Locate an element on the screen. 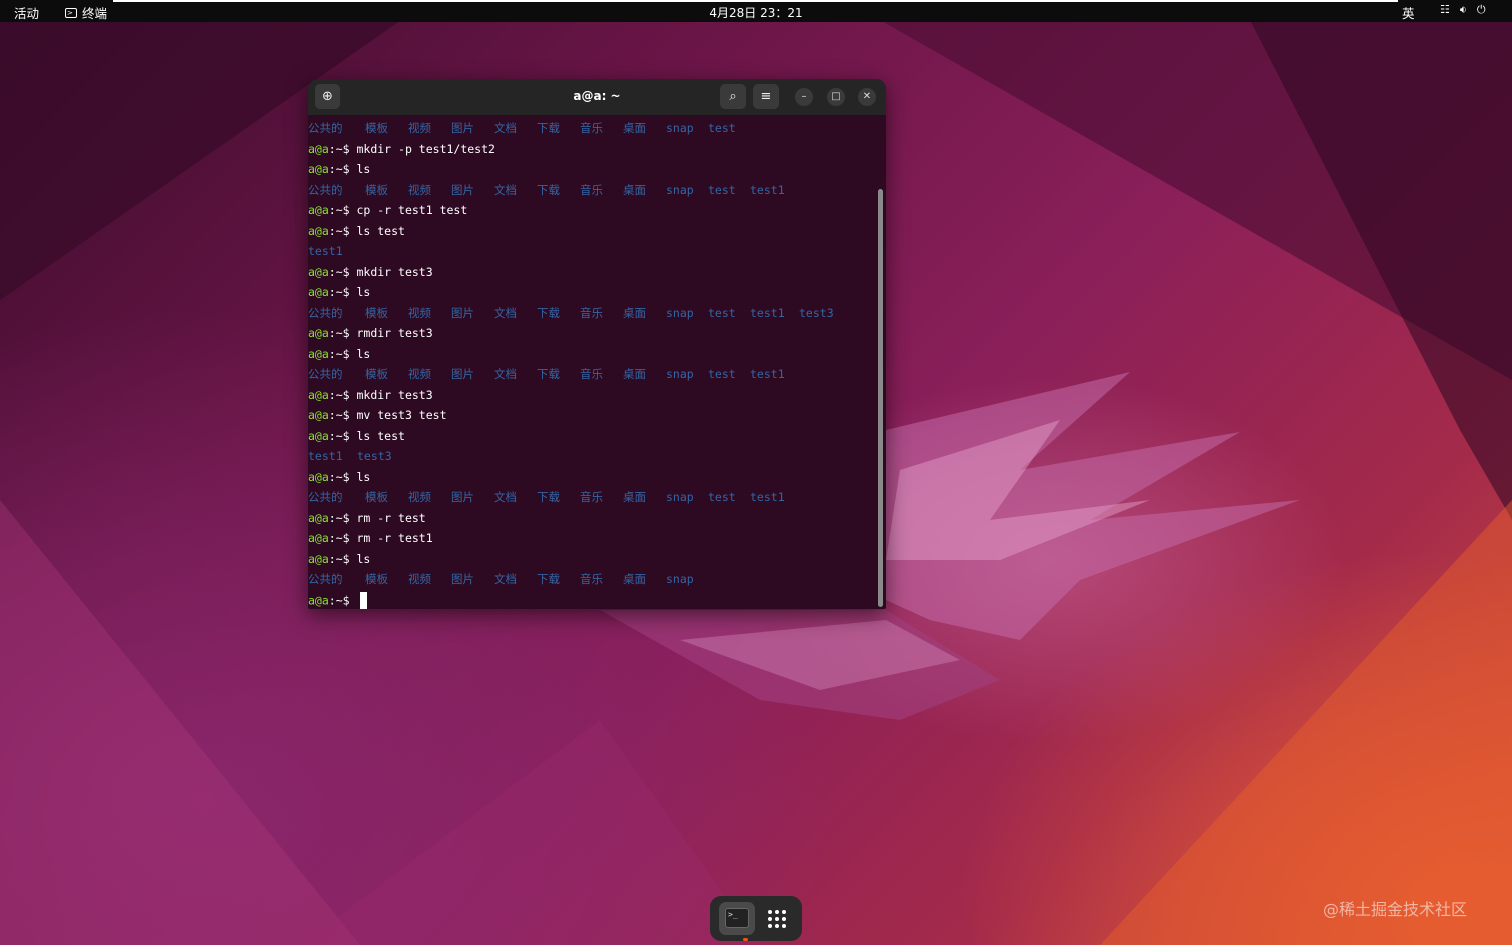 This screenshot has height=945, width=1512. output-line: 公共的 模板 视频 图片 文档 下载 音乐 桌面 snap test test1 is located at coordinates (593, 192).